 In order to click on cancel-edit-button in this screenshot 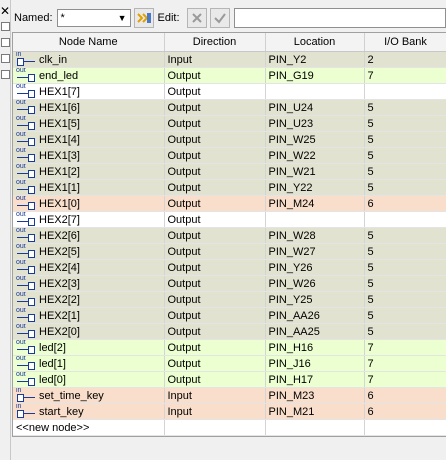, I will do `click(196, 18)`.